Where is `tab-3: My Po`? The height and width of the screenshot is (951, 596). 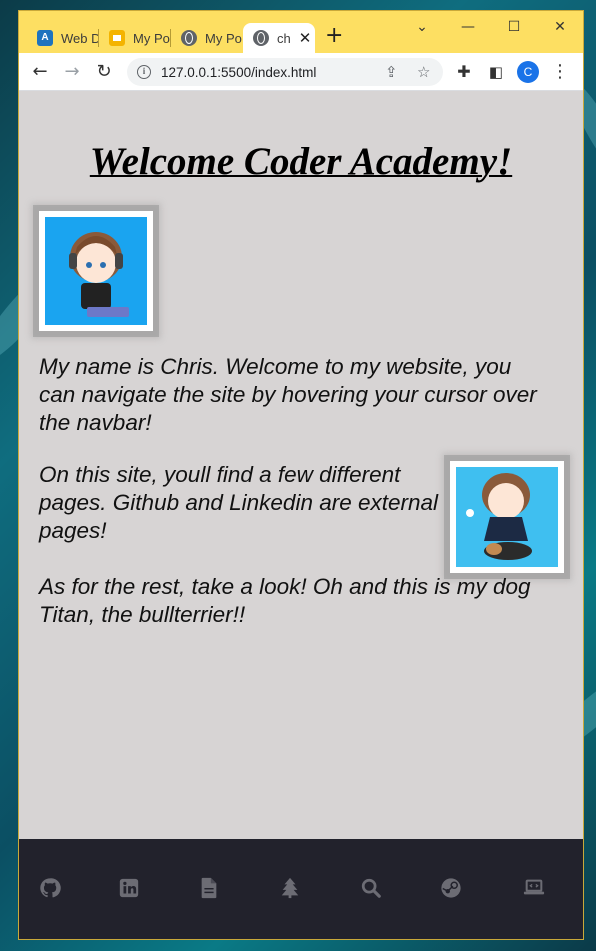 tab-3: My Po is located at coordinates (207, 38).